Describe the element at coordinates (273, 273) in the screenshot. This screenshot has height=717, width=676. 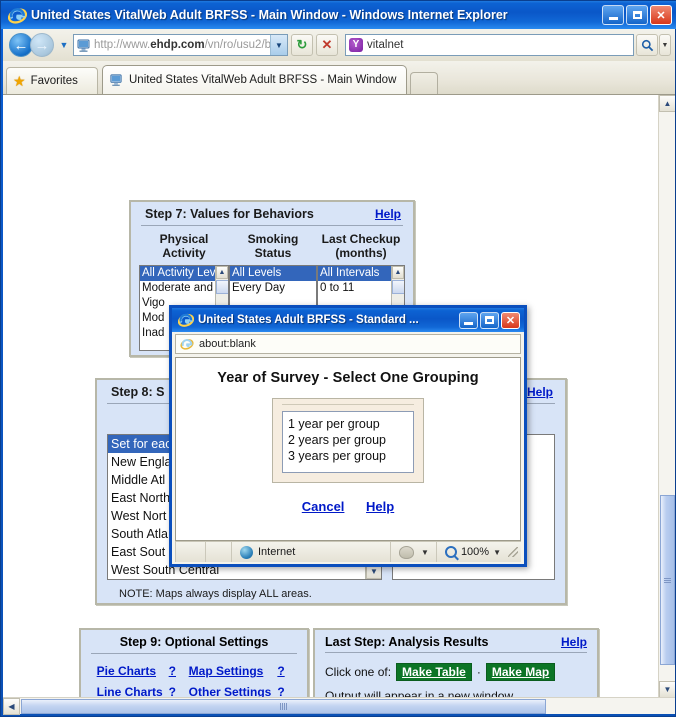
I see `list-item: All Levels` at that location.